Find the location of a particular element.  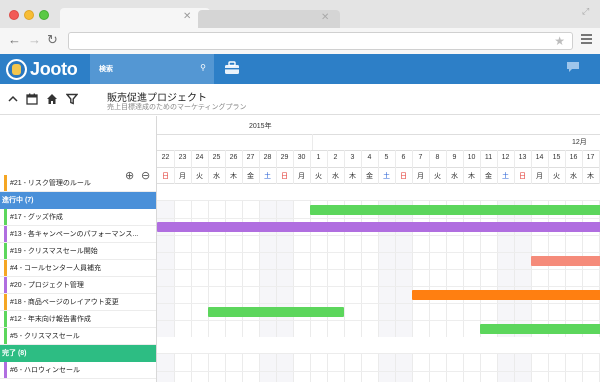

day-number: 16 is located at coordinates (573, 157).